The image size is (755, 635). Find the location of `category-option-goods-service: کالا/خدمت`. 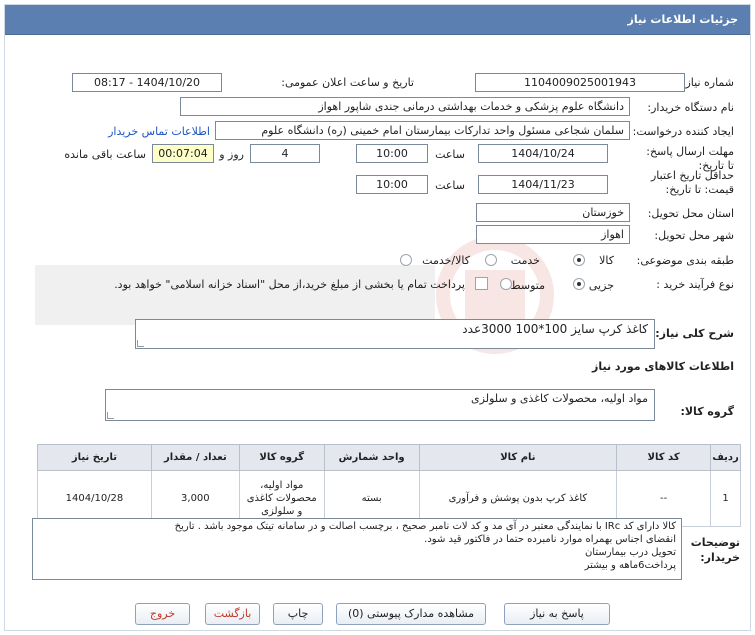

category-option-goods-service: کالا/خدمت is located at coordinates (446, 260).